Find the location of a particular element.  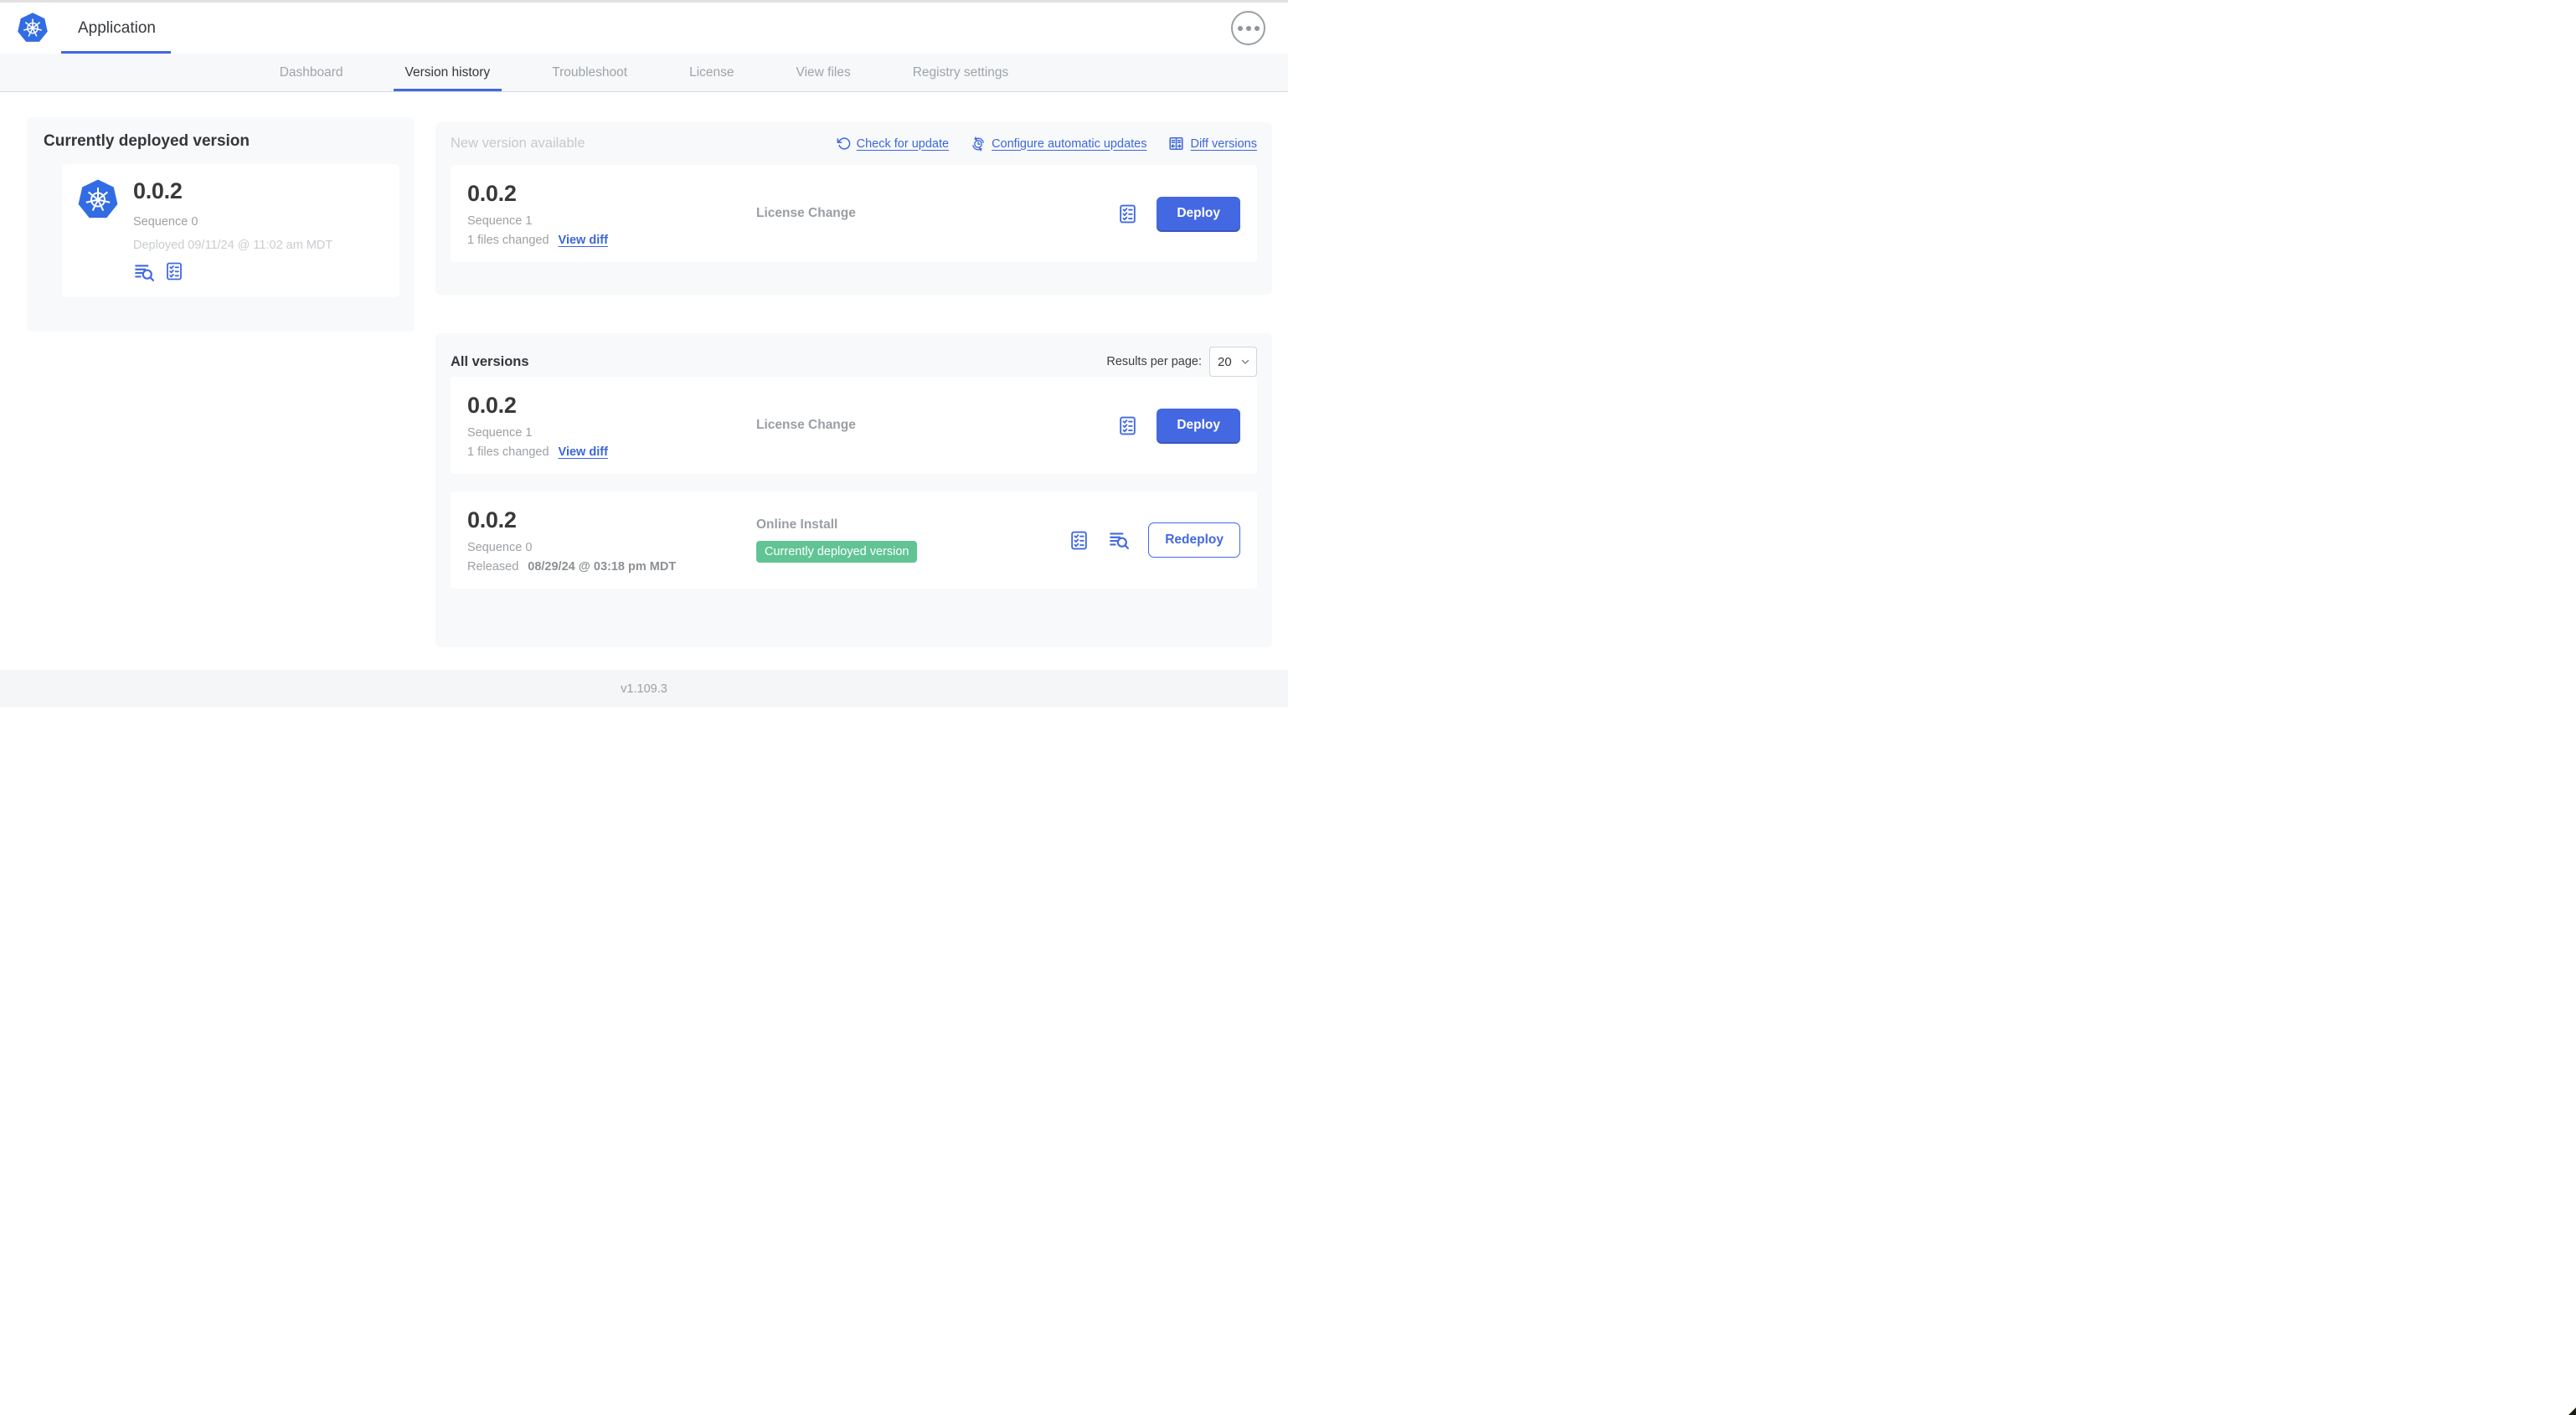

results-per-page-label: Results per page: is located at coordinates (1154, 361).